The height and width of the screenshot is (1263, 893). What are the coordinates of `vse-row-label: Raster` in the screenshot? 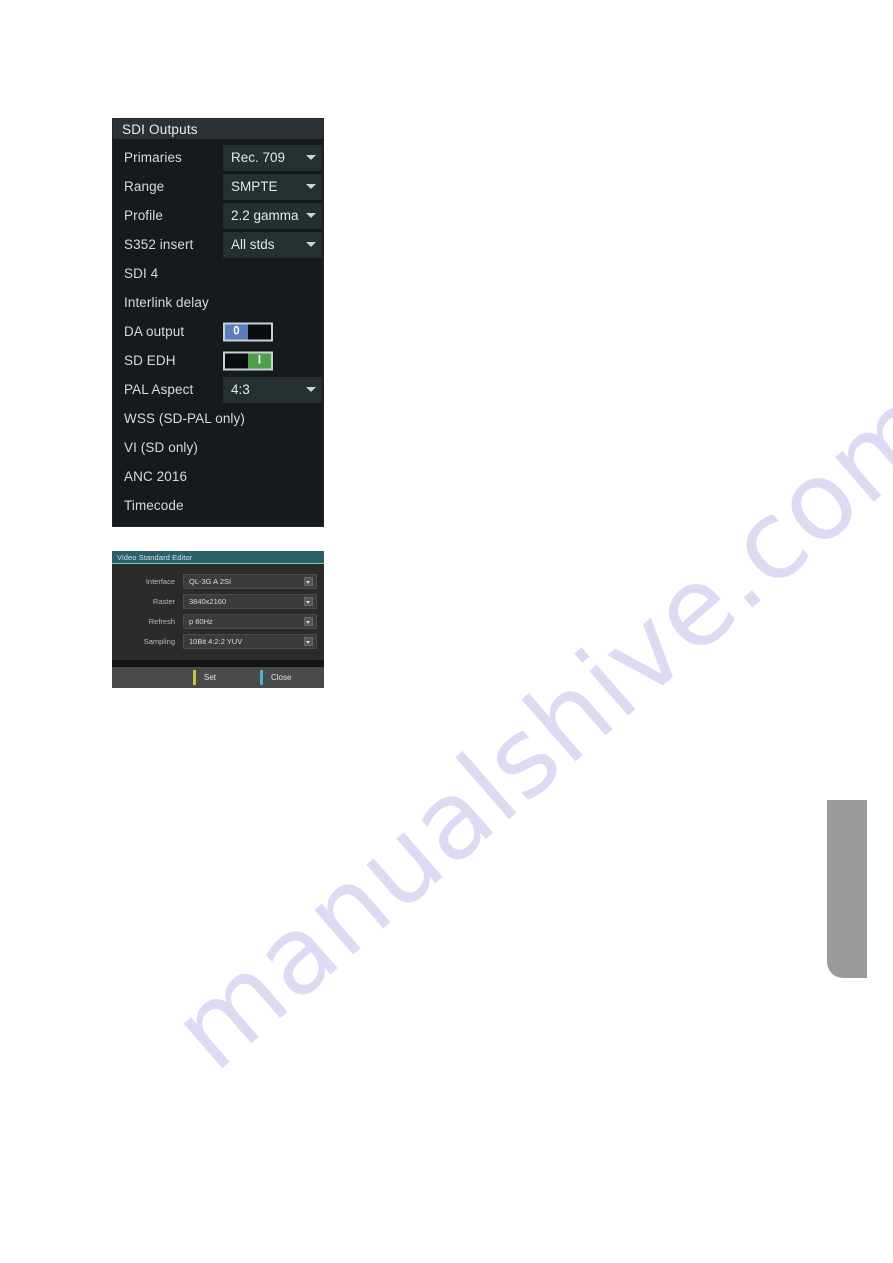 It's located at (163, 601).